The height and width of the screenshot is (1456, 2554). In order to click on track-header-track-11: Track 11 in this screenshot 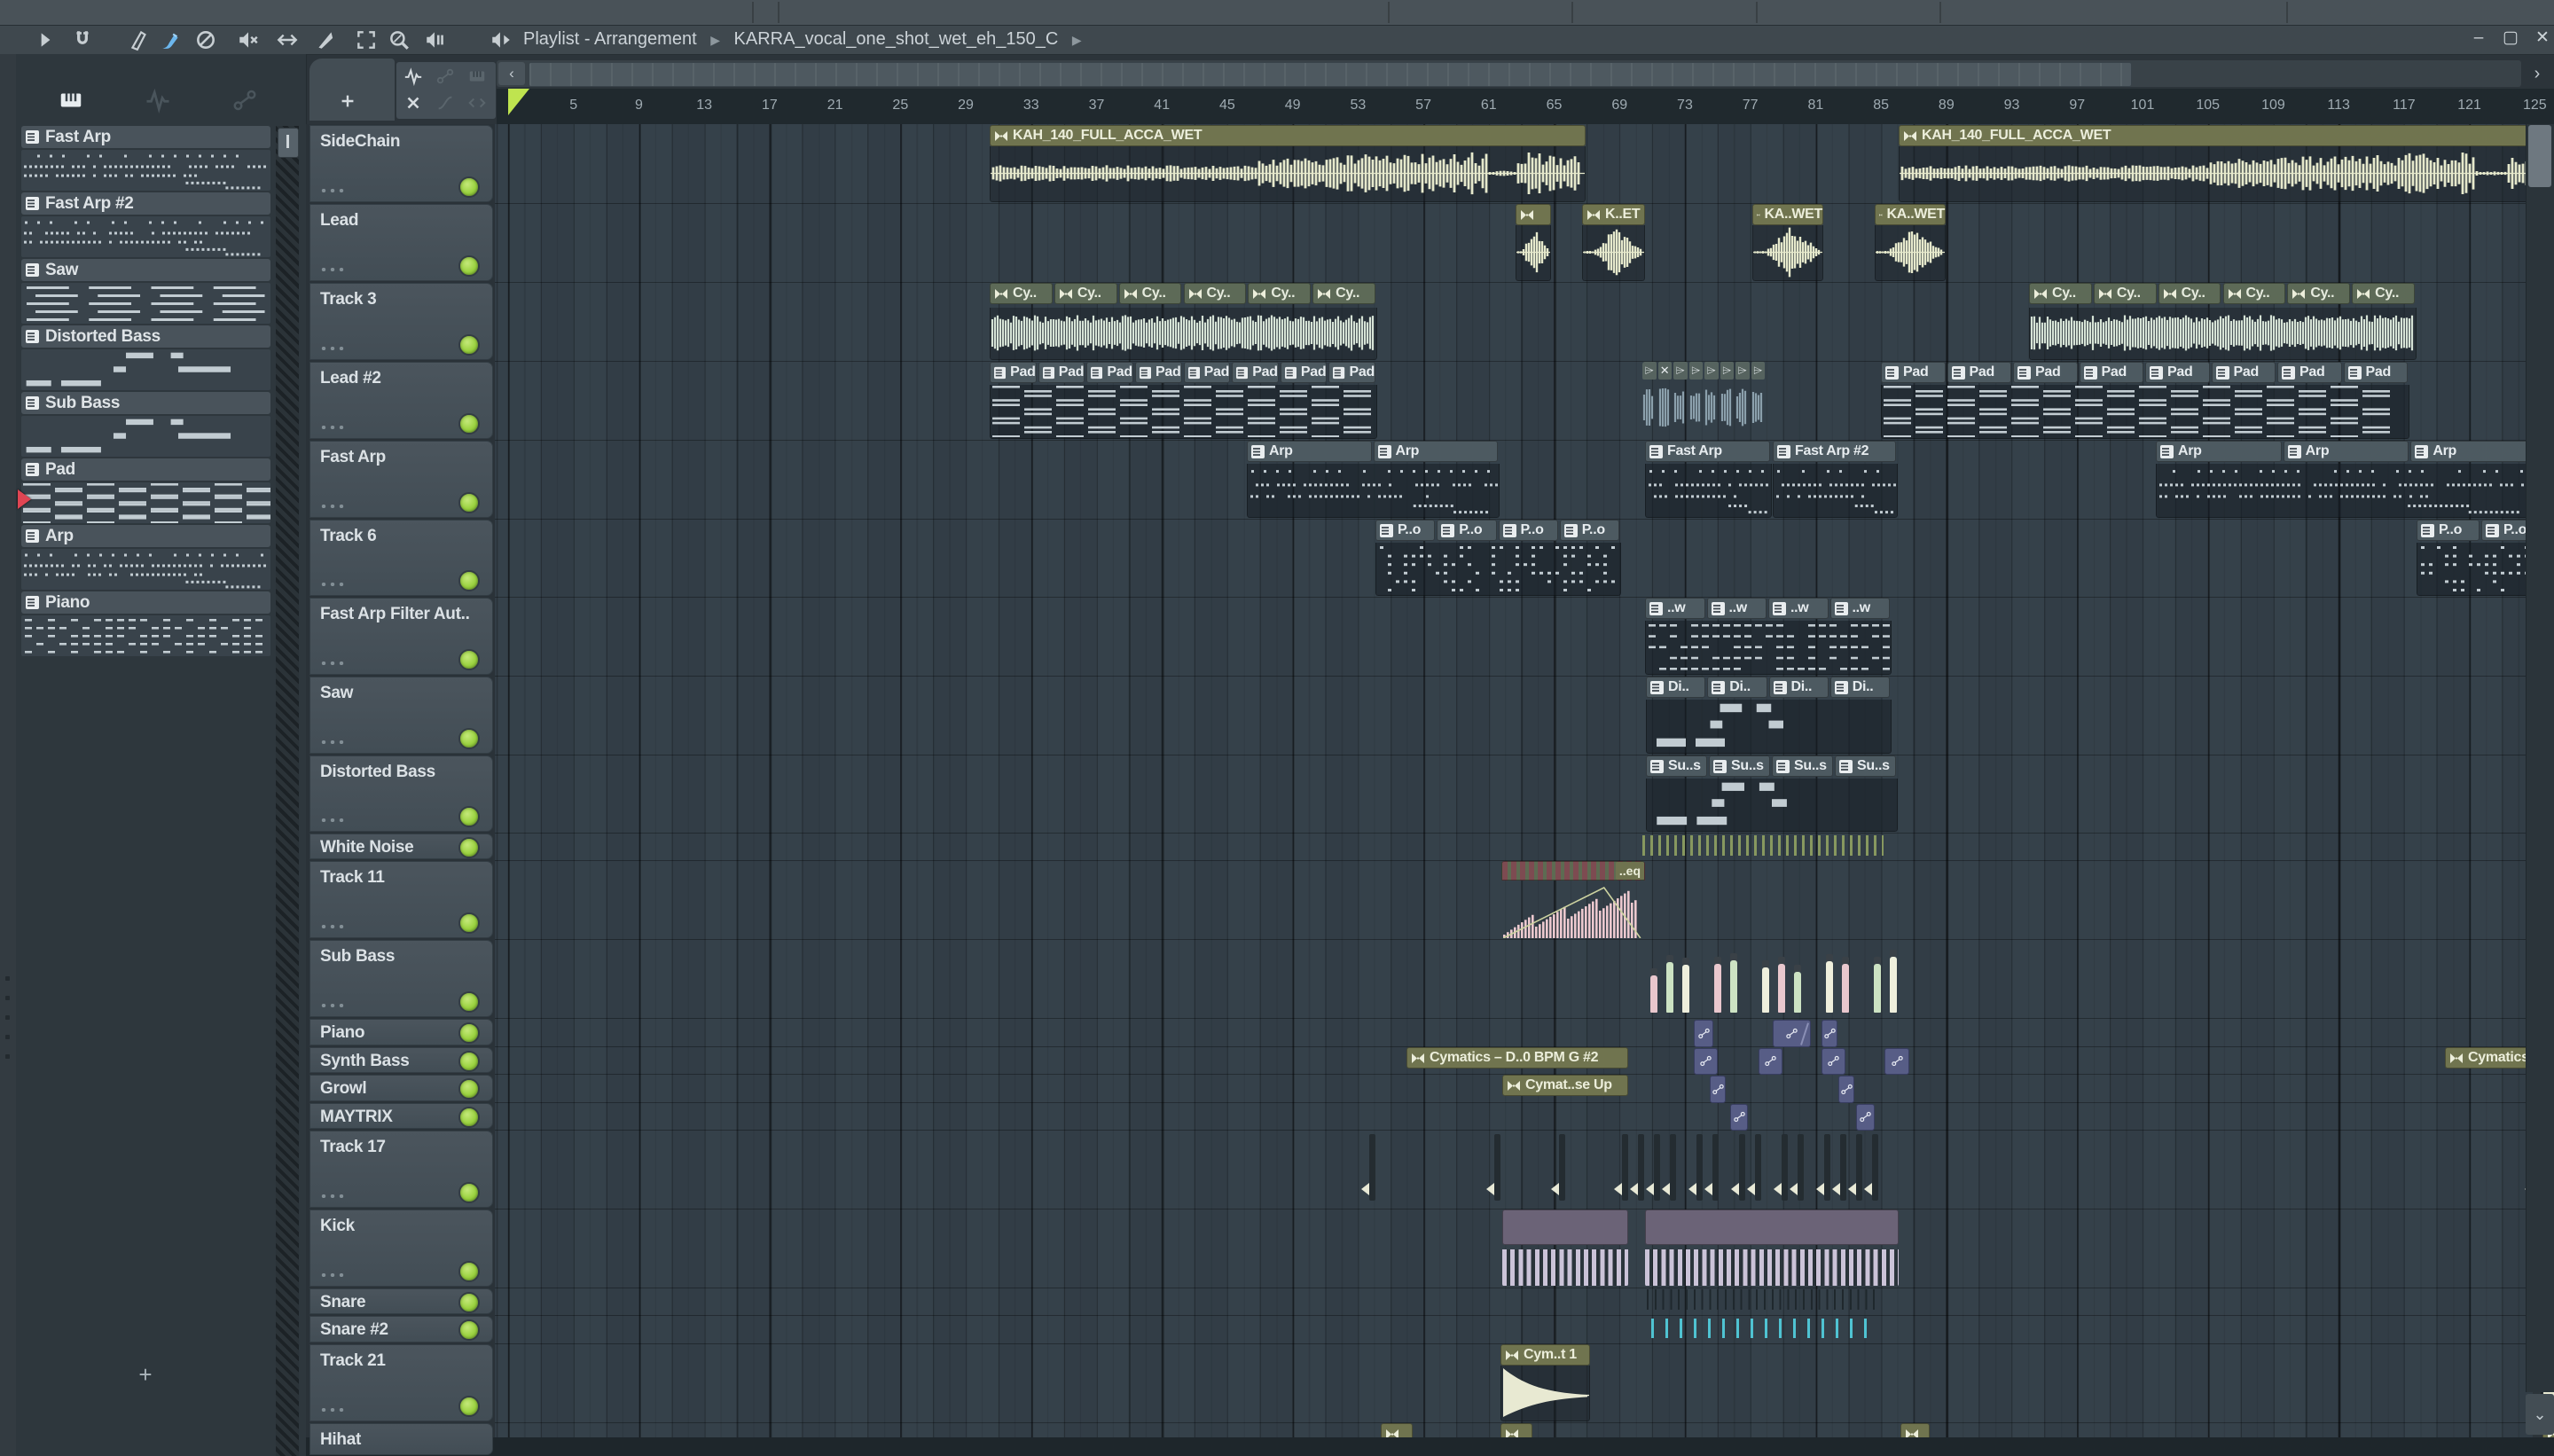, I will do `click(401, 899)`.